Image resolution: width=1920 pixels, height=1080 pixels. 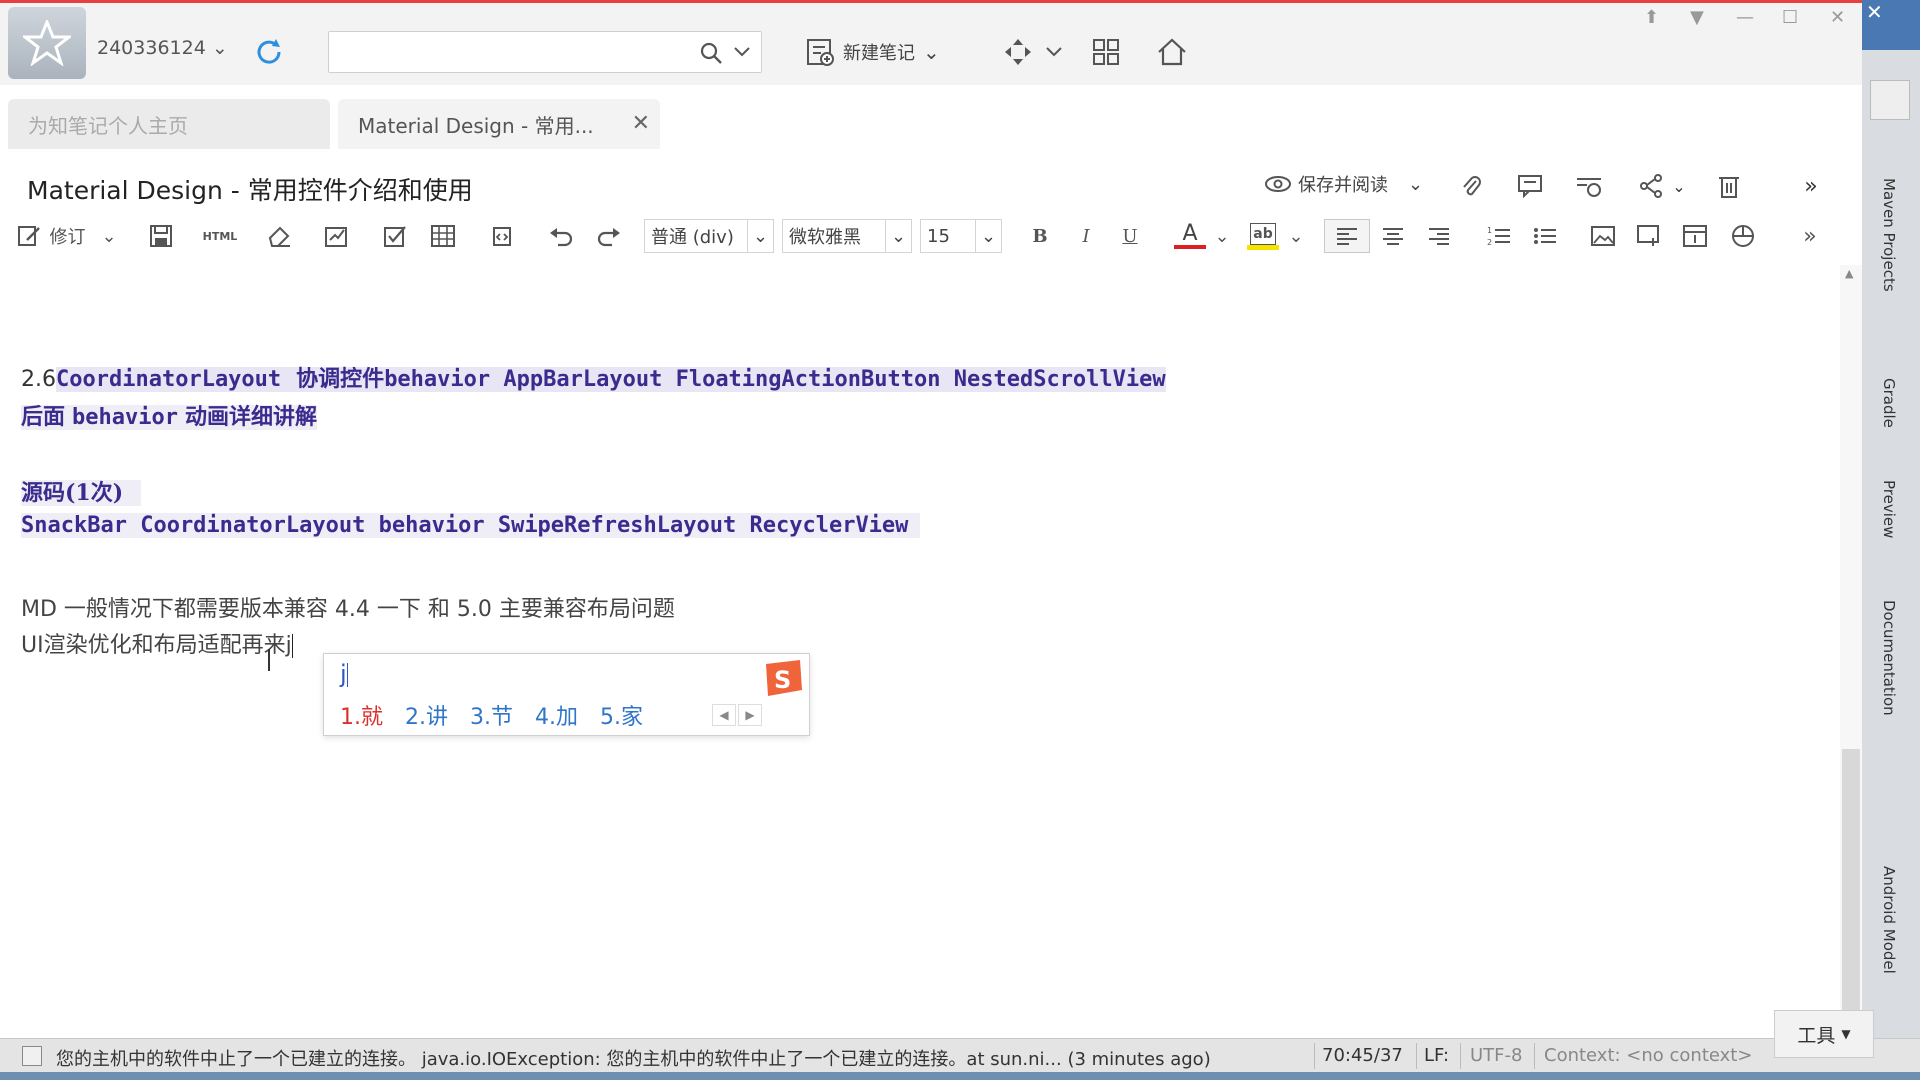 I want to click on app-logo-star-icon, so click(x=47, y=43).